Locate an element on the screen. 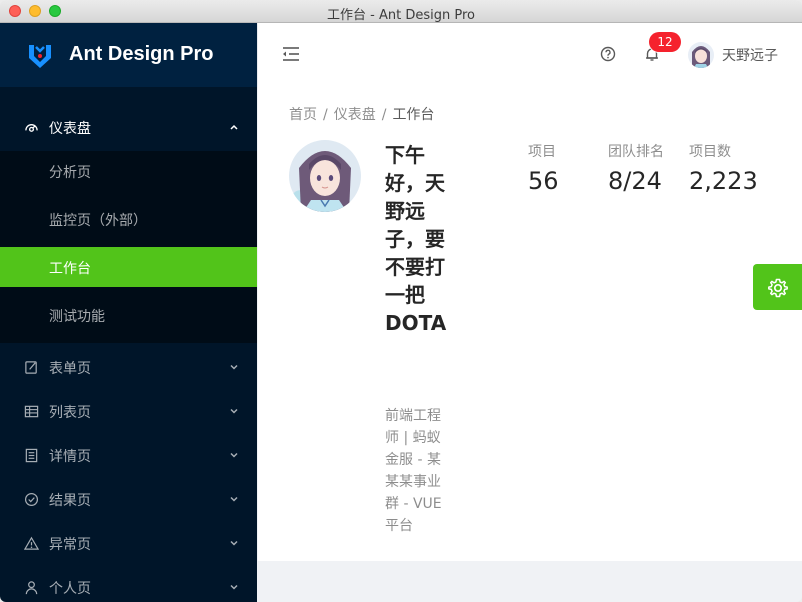 The image size is (802, 602). sidebar-item-label: 监控页（外部） is located at coordinates (98, 221).